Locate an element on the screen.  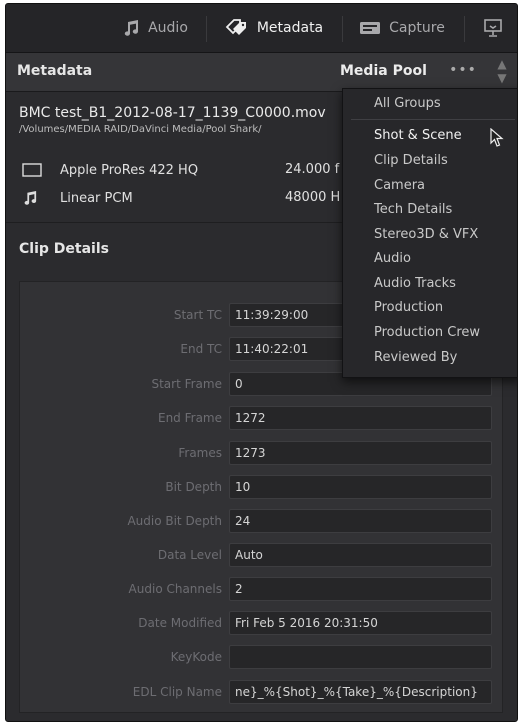
field-label: End TC is located at coordinates (201, 349).